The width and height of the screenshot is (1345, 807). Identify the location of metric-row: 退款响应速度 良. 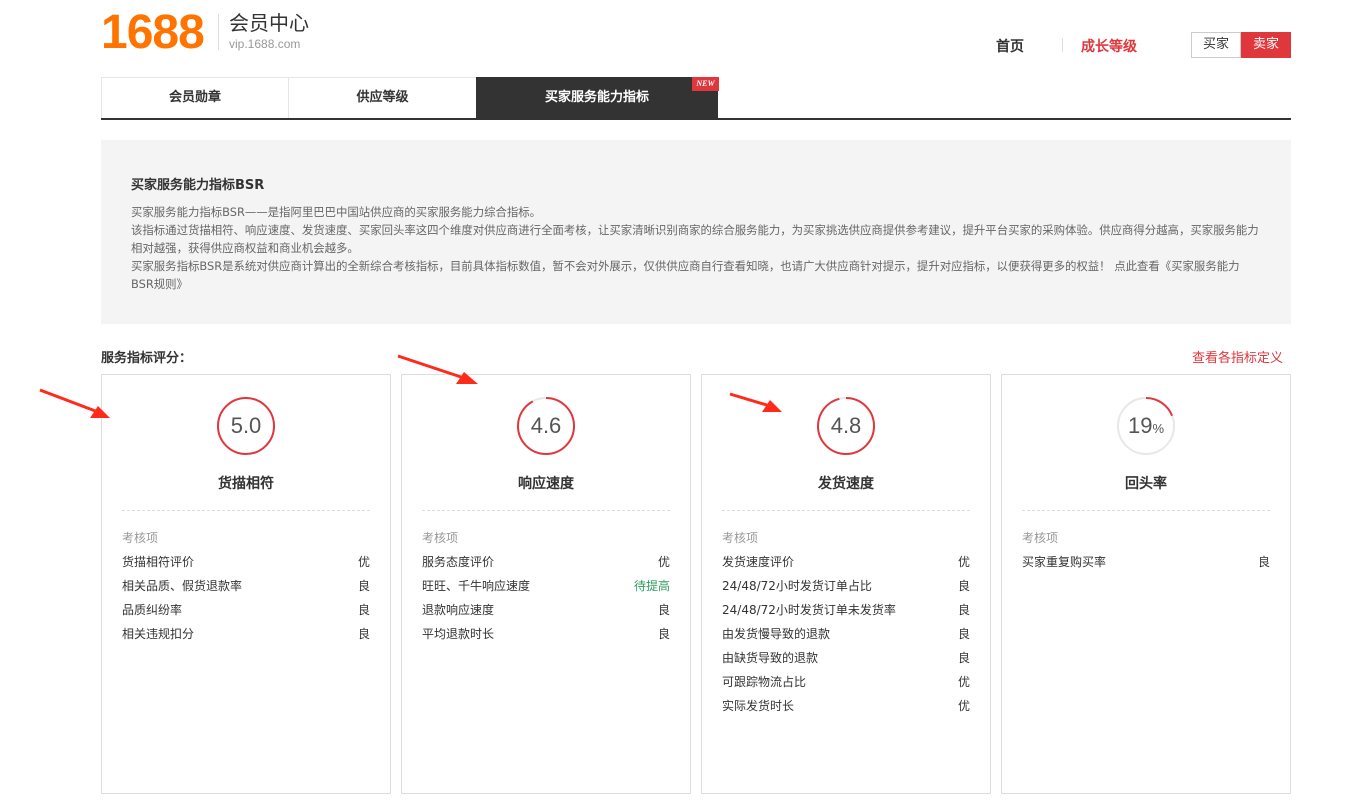
(546, 613).